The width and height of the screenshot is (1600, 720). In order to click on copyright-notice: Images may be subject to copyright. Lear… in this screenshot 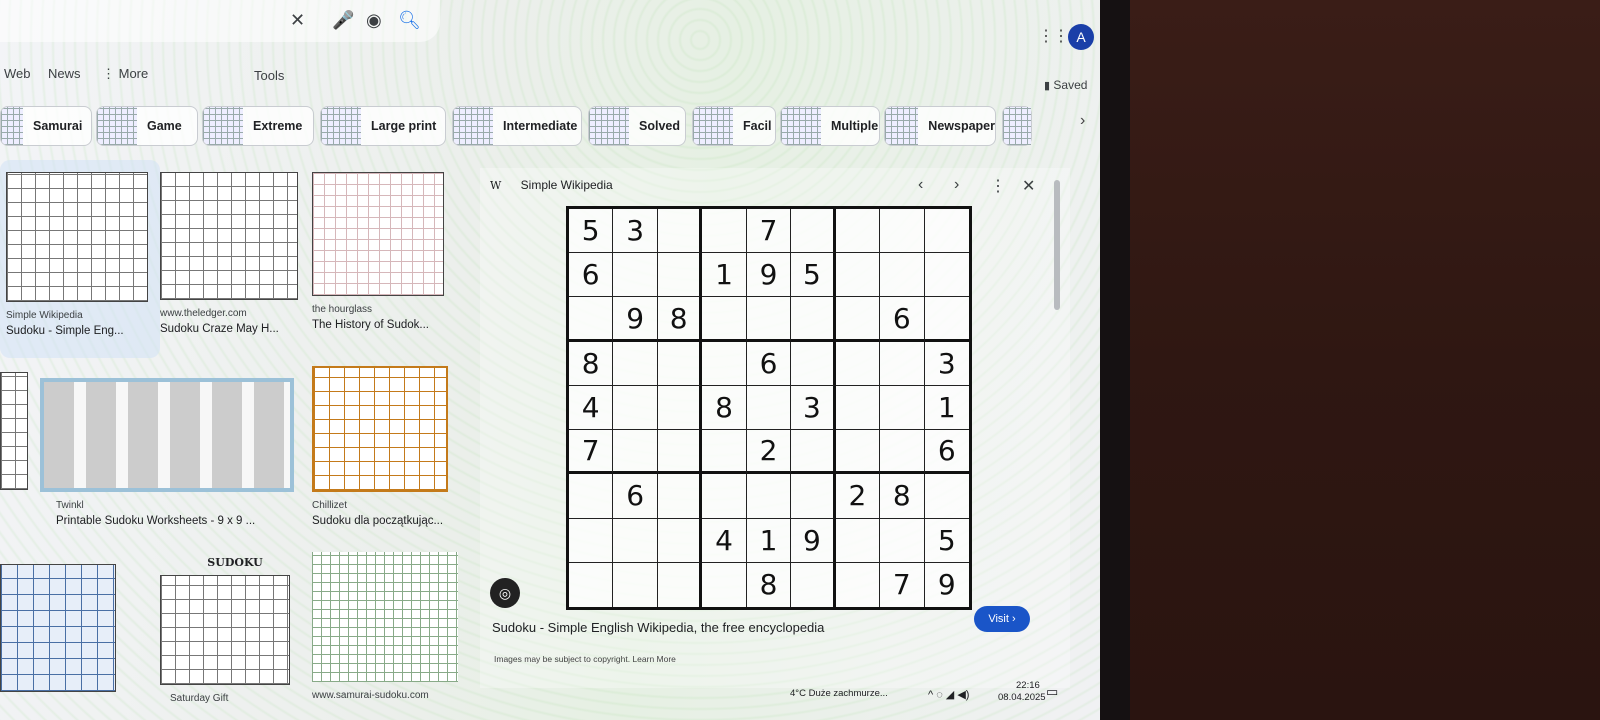, I will do `click(585, 659)`.